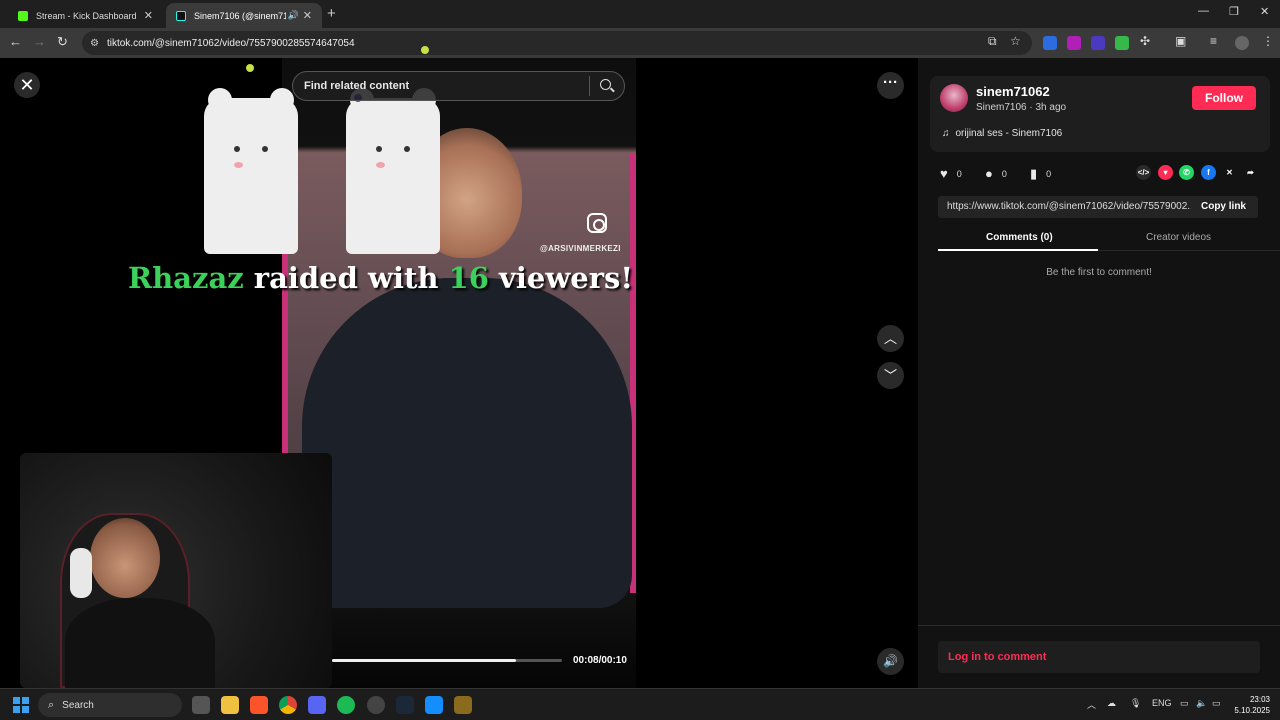  I want to click on follow-button: Follow, so click(1224, 98).